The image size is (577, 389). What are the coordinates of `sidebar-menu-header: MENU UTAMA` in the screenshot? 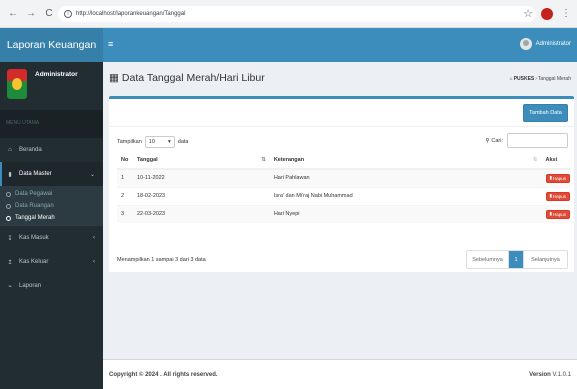 It's located at (51, 124).